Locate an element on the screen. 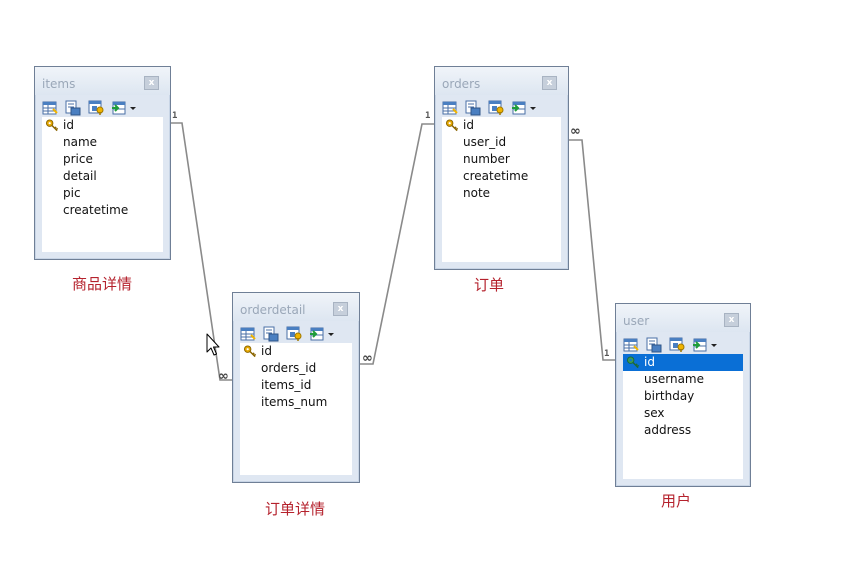  caption-user: 用户 is located at coordinates (676, 501).